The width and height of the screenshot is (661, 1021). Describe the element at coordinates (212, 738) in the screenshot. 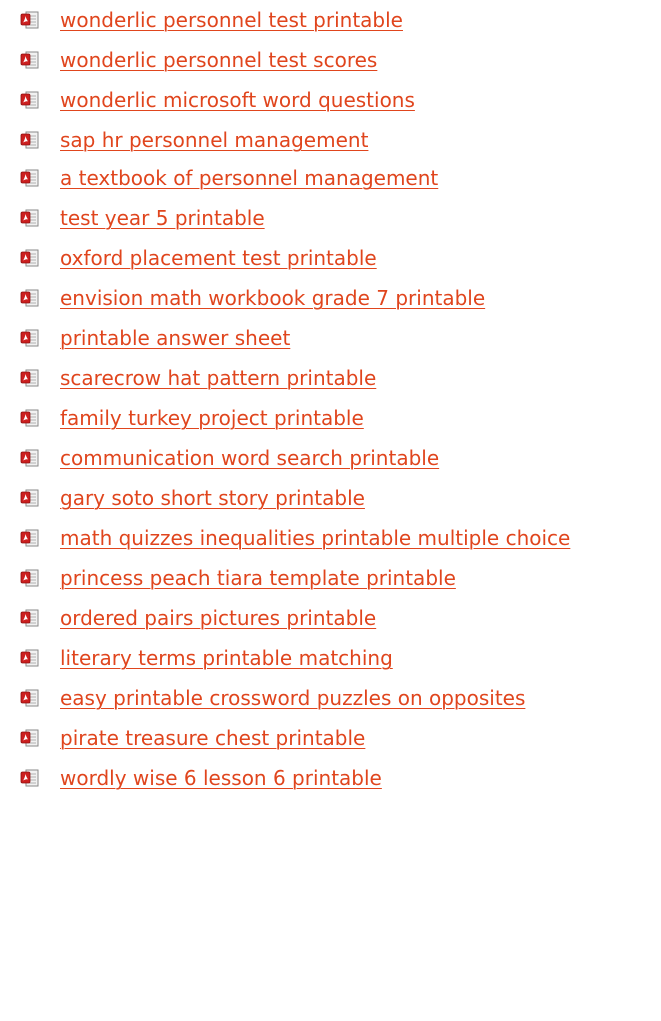

I see `pdf-link: pirate treasure chest printable` at that location.